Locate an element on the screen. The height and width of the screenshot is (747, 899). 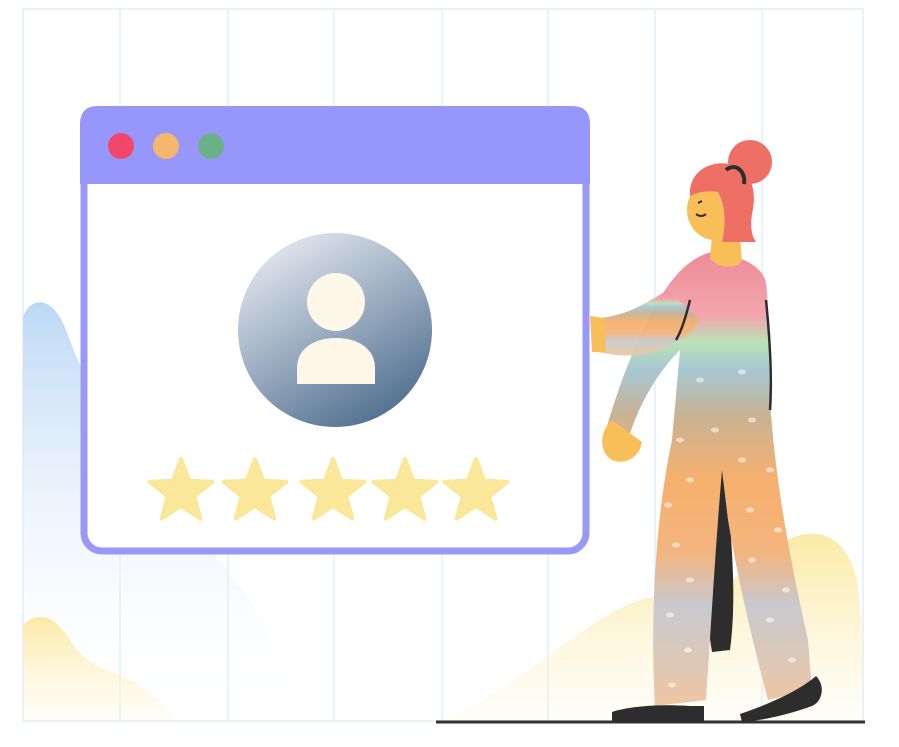
user-avatar is located at coordinates (335, 330).